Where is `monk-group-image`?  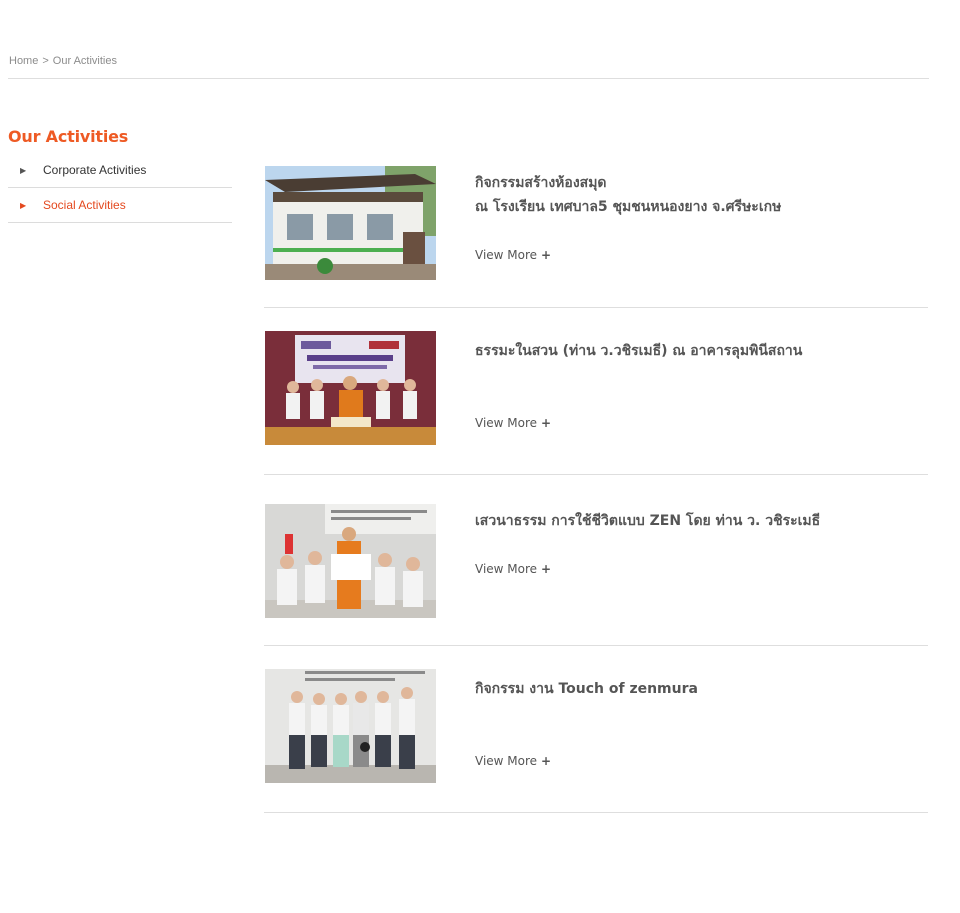 monk-group-image is located at coordinates (350, 388).